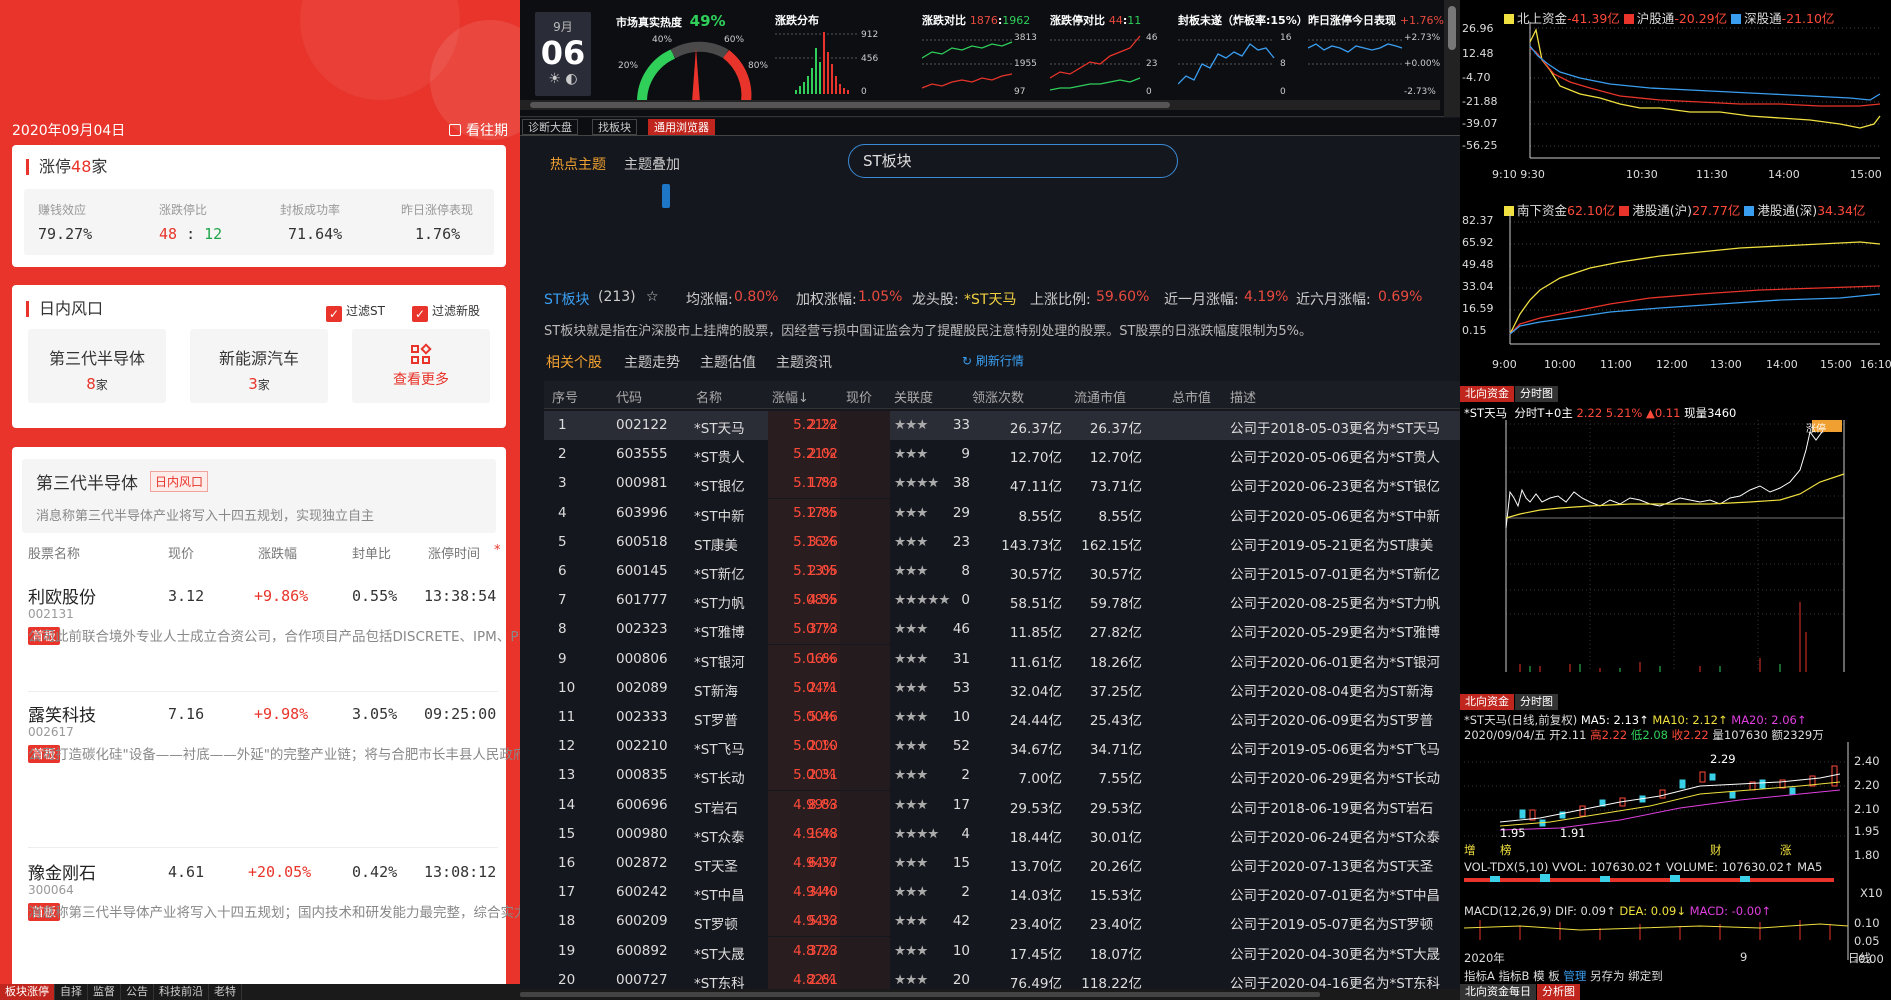  I want to click on svg-text: 60%, so click(734, 40).